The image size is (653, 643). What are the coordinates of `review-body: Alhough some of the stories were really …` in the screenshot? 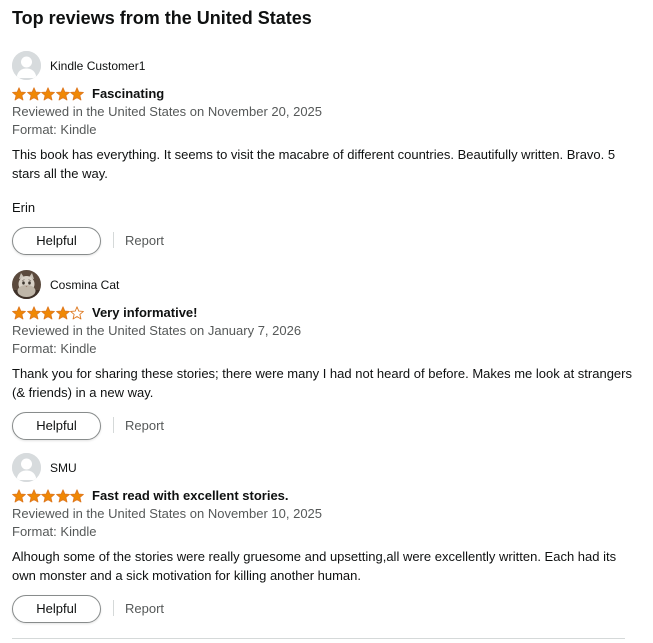 It's located at (314, 566).